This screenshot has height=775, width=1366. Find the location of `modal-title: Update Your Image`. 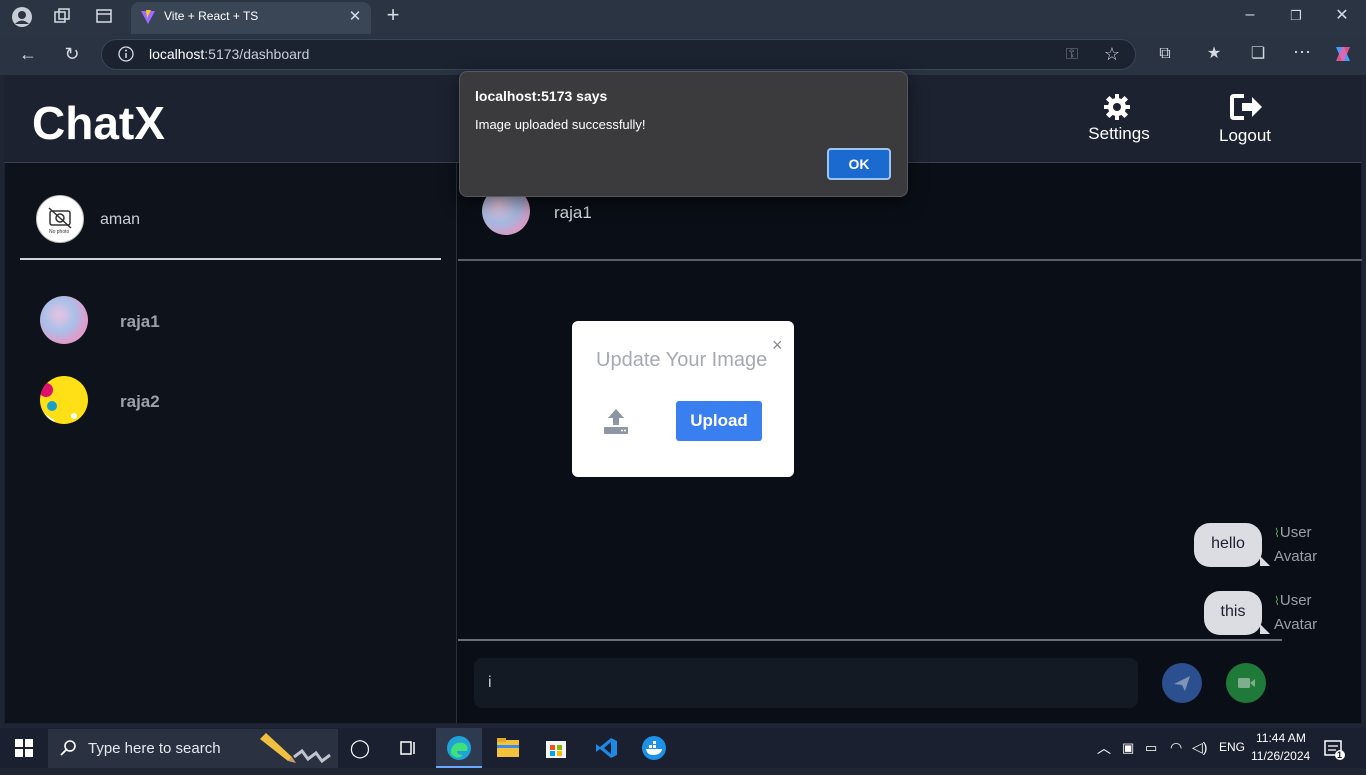

modal-title: Update Your Image is located at coordinates (682, 360).